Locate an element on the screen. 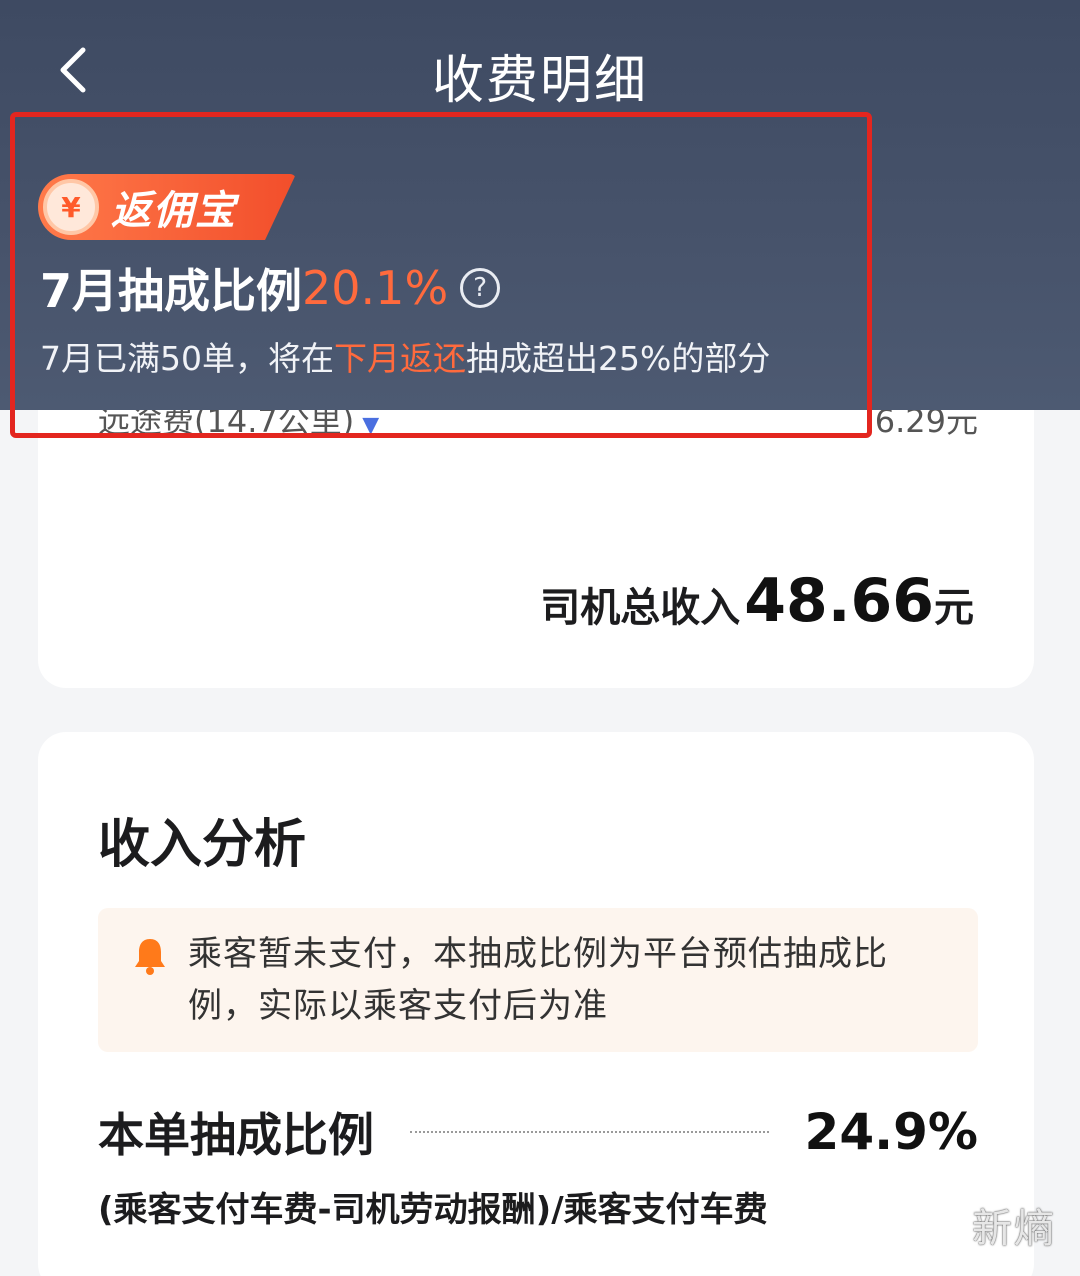 This screenshot has width=1080, height=1276. fee-value: 6.29元 is located at coordinates (926, 425).